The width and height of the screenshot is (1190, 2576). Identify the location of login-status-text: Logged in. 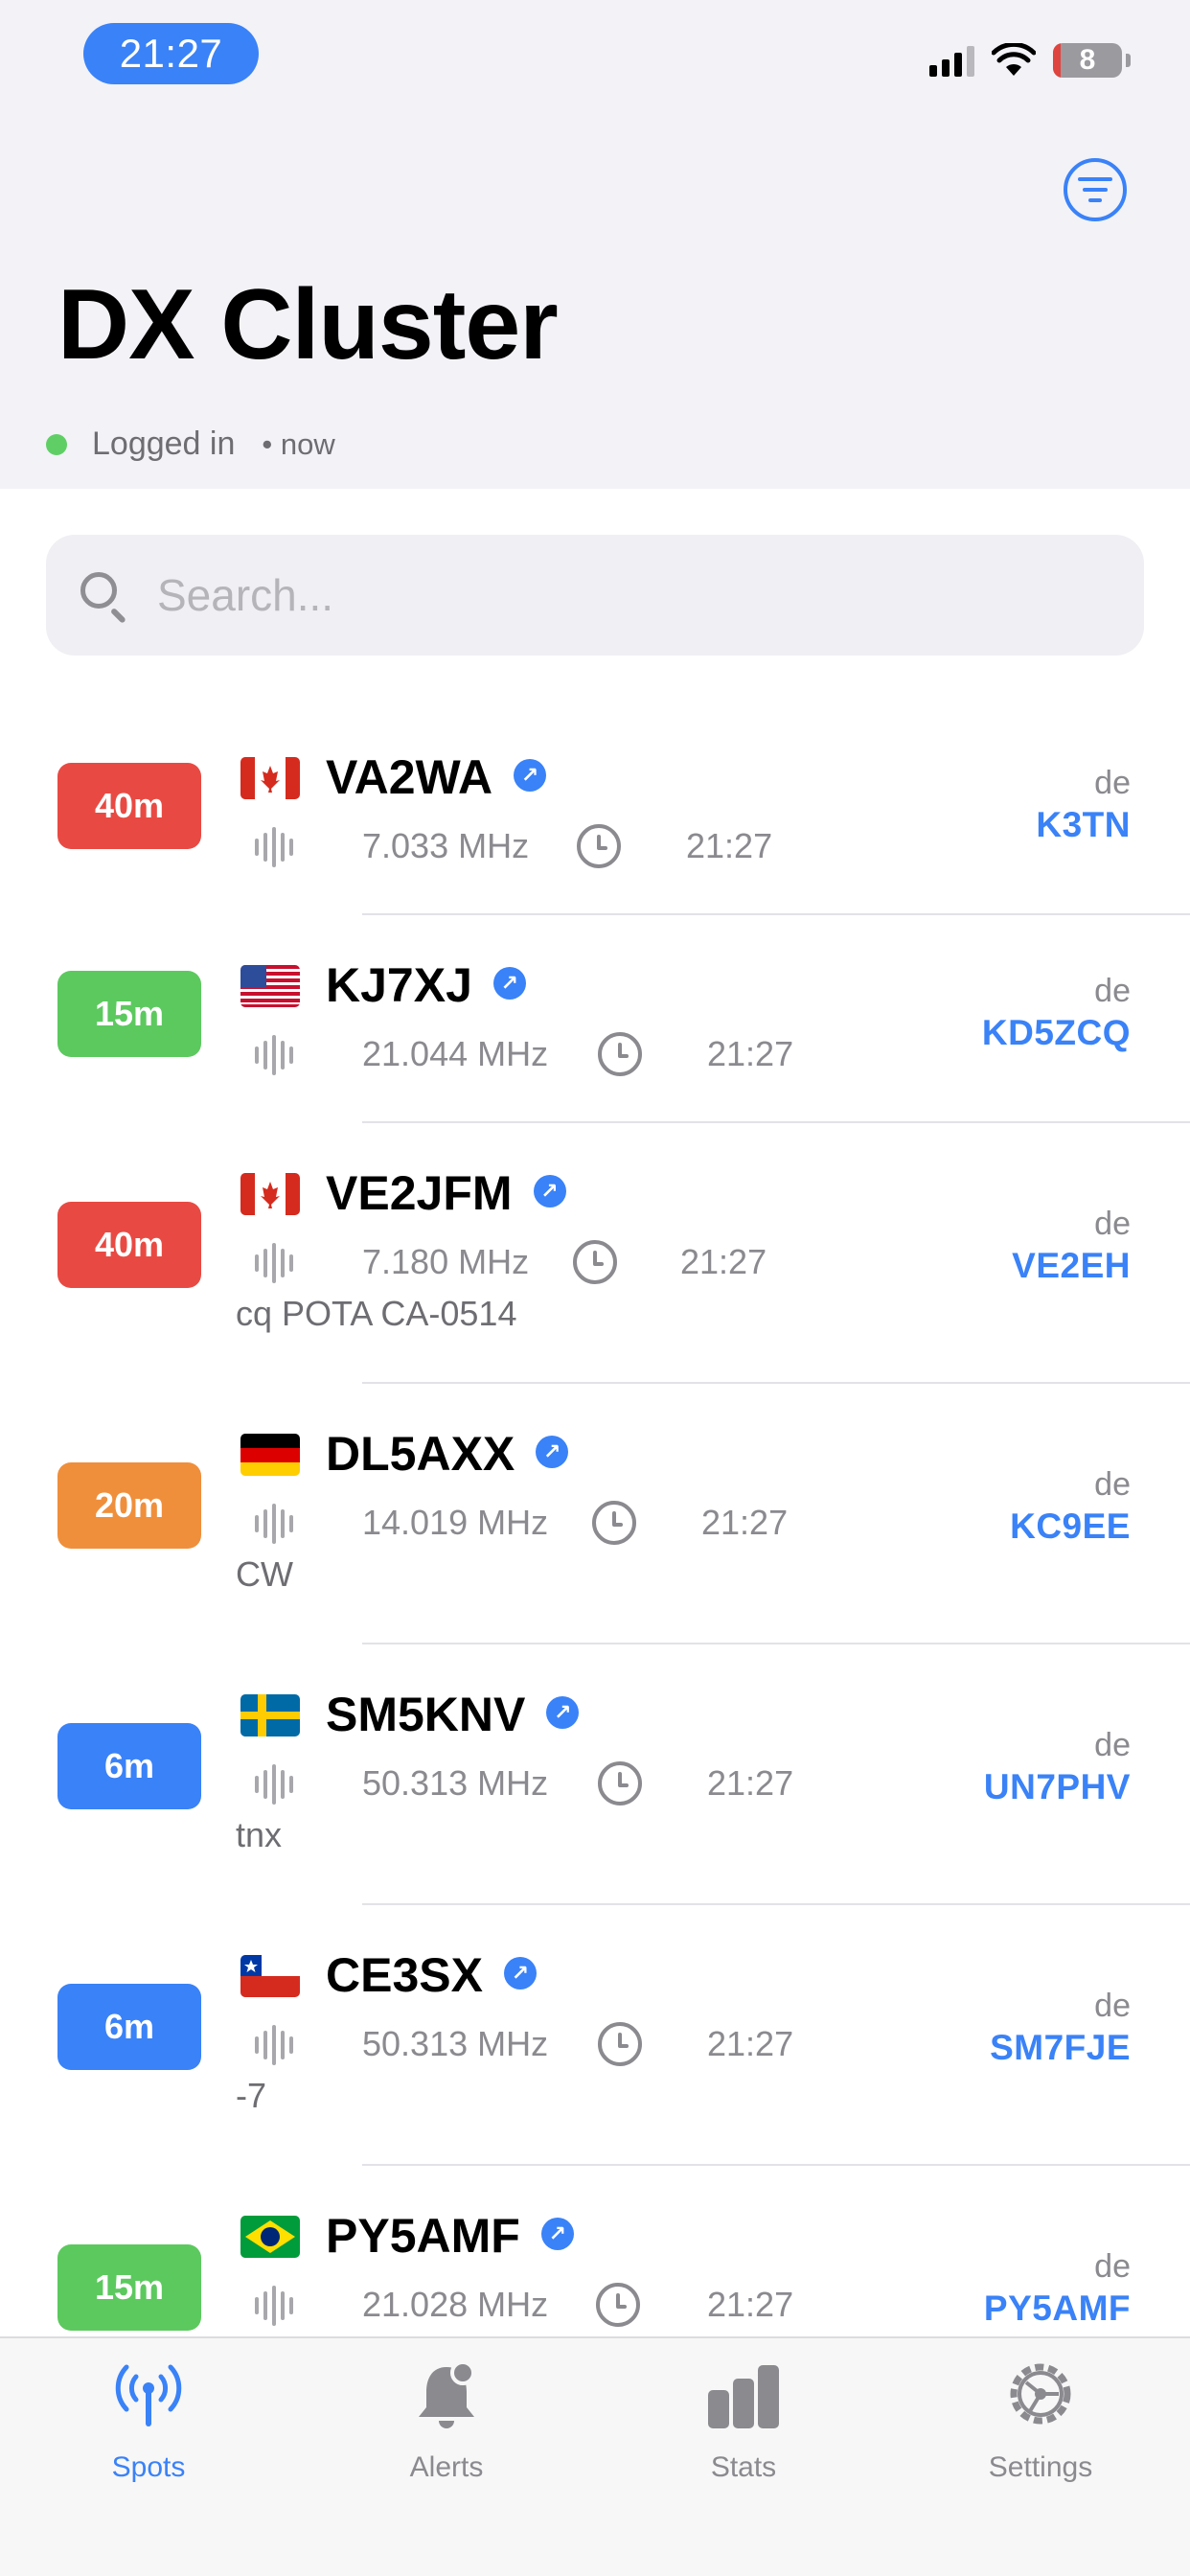
(164, 444).